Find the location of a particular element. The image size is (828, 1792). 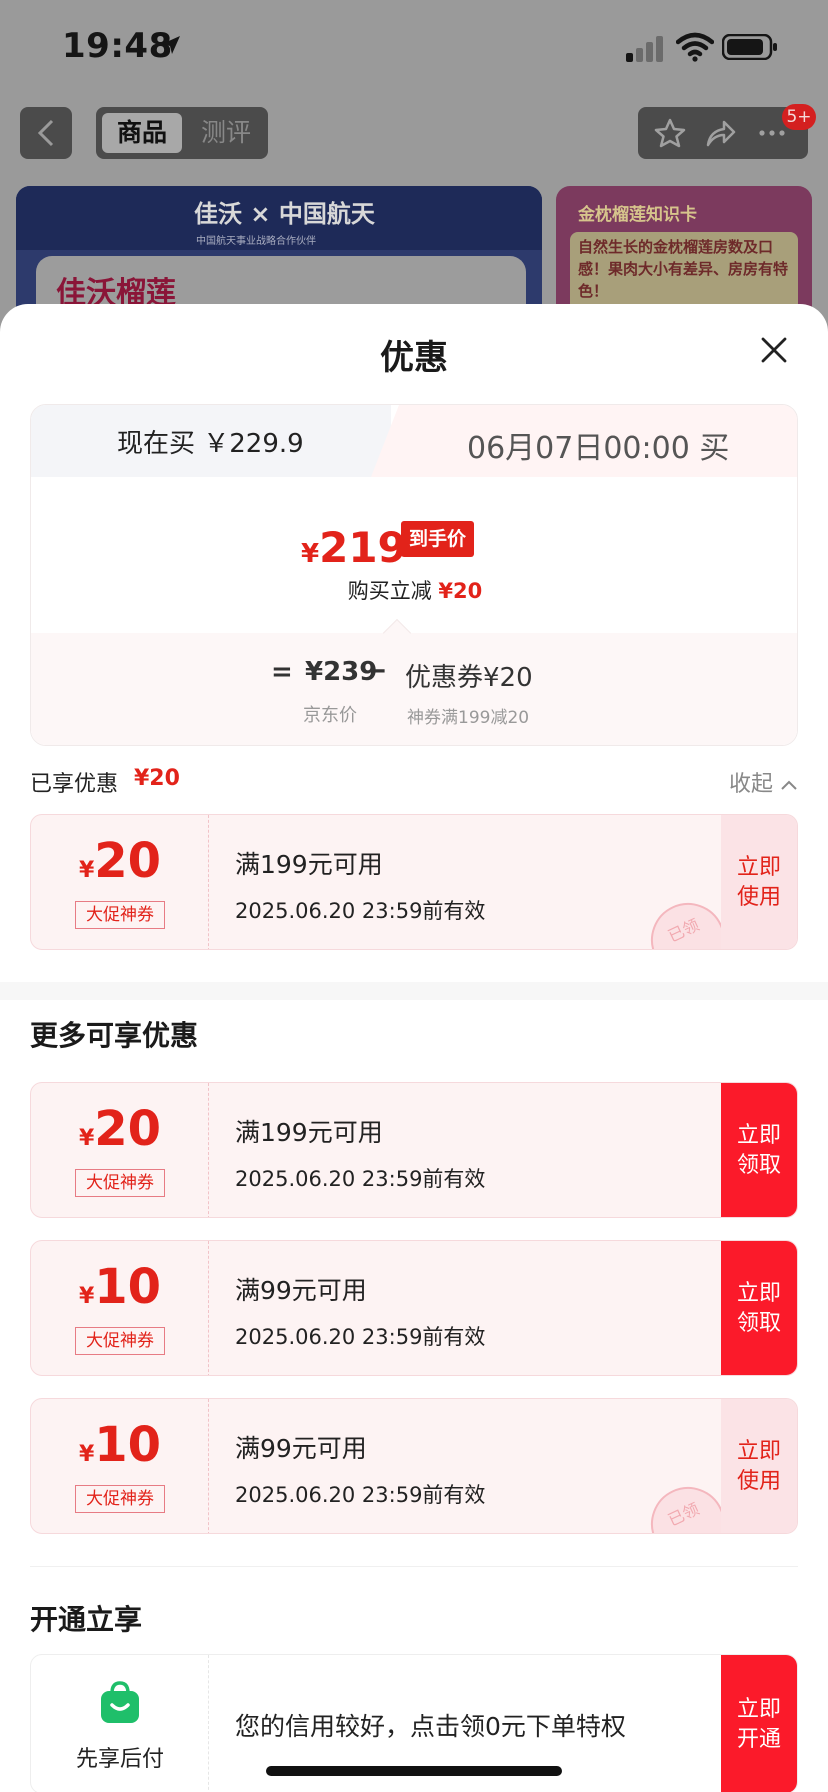

enjoyed-label: 已享优惠 is located at coordinates (74, 784).